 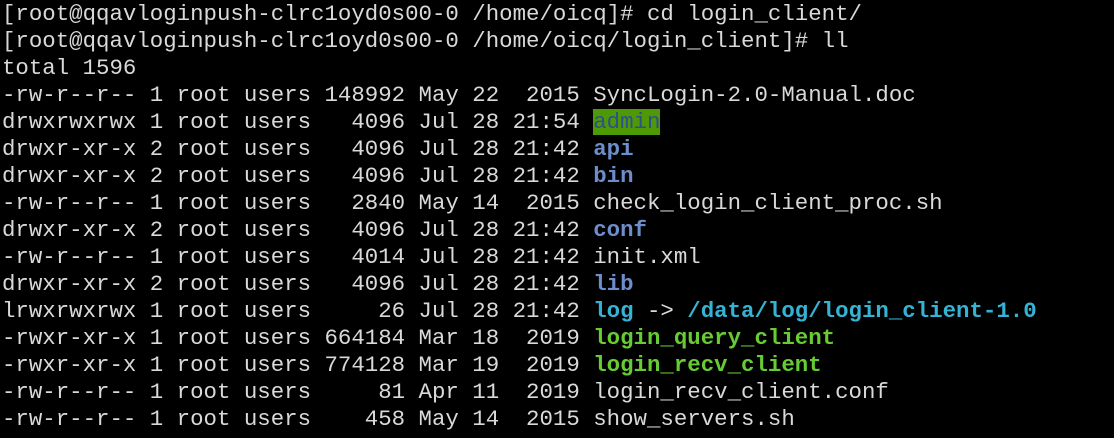 What do you see at coordinates (707, 365) in the screenshot?
I see `executable-name: login_recv_client` at bounding box center [707, 365].